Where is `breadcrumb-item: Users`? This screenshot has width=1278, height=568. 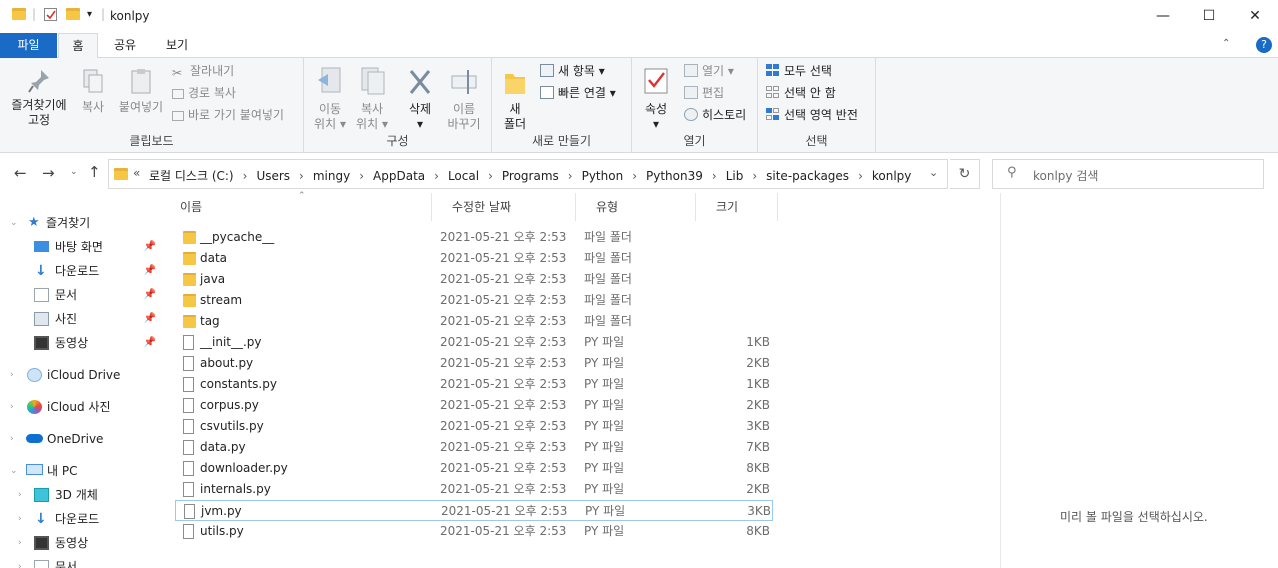
breadcrumb-item: Users is located at coordinates (273, 176).